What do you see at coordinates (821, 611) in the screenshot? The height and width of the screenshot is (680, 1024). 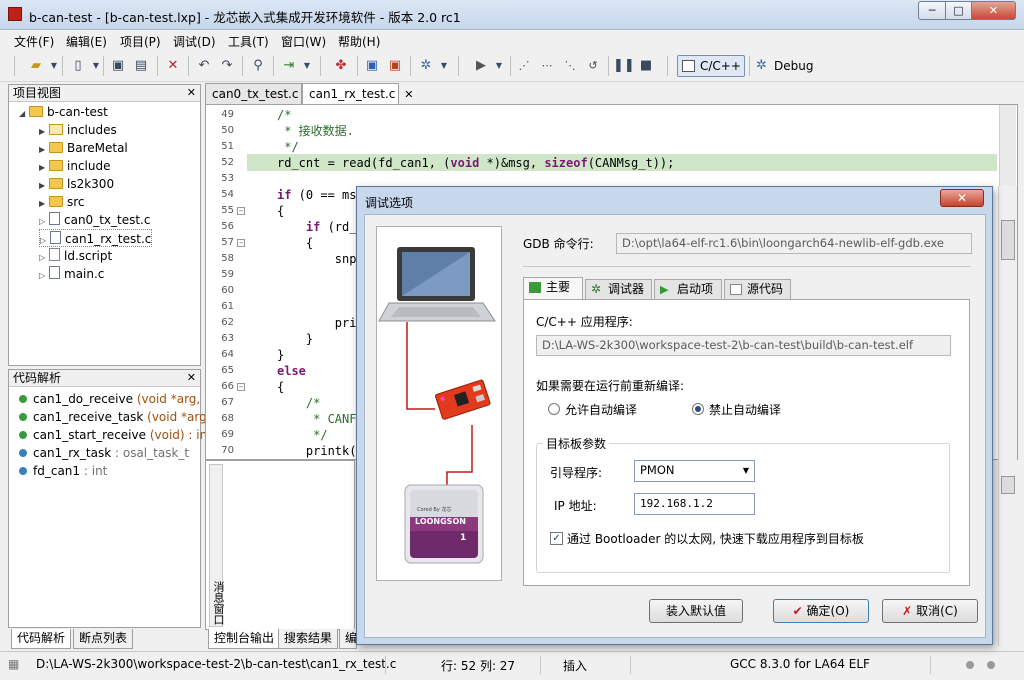 I see `ok-button: ✔ 确定(O)` at bounding box center [821, 611].